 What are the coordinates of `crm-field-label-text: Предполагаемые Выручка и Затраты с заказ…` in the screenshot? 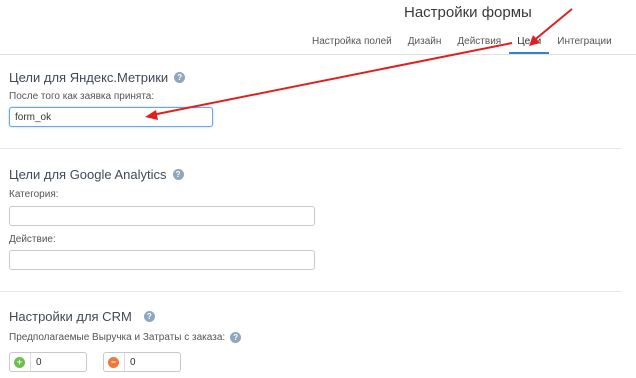 It's located at (117, 337).